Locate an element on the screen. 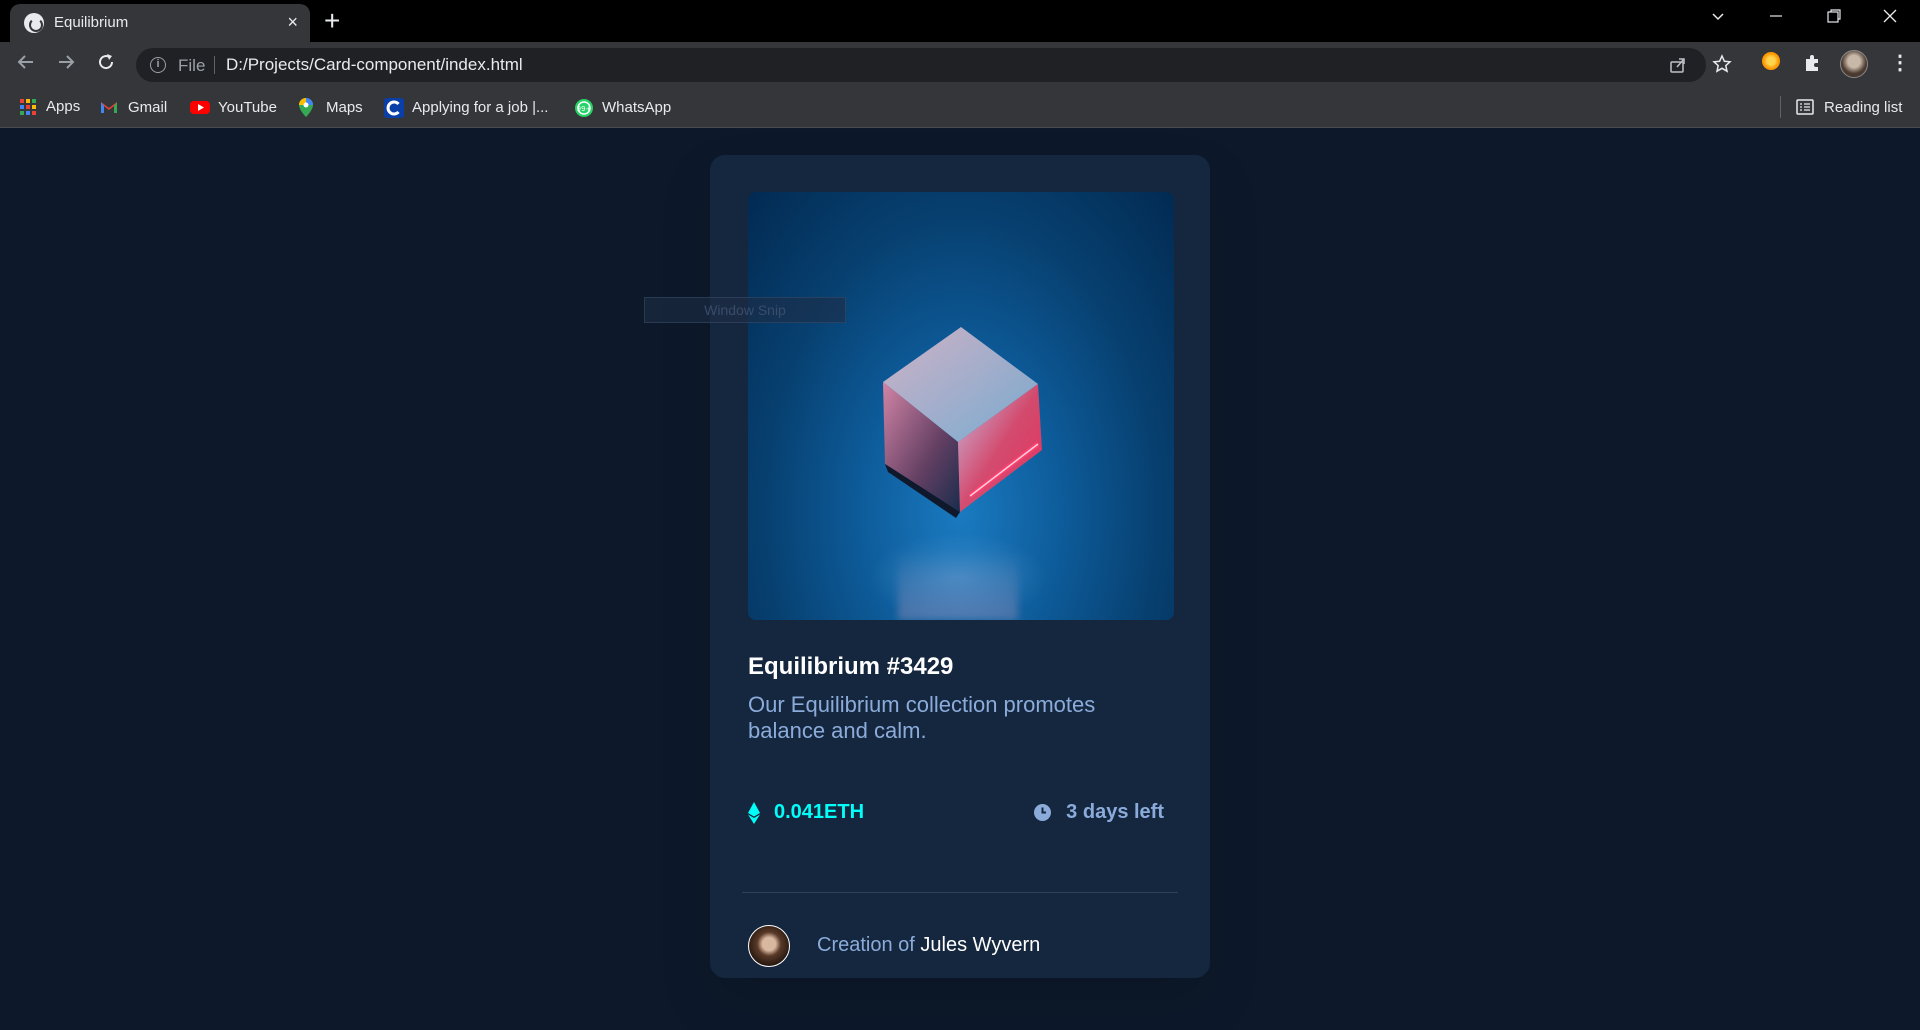  bookmark-label: Gmail is located at coordinates (148, 107).